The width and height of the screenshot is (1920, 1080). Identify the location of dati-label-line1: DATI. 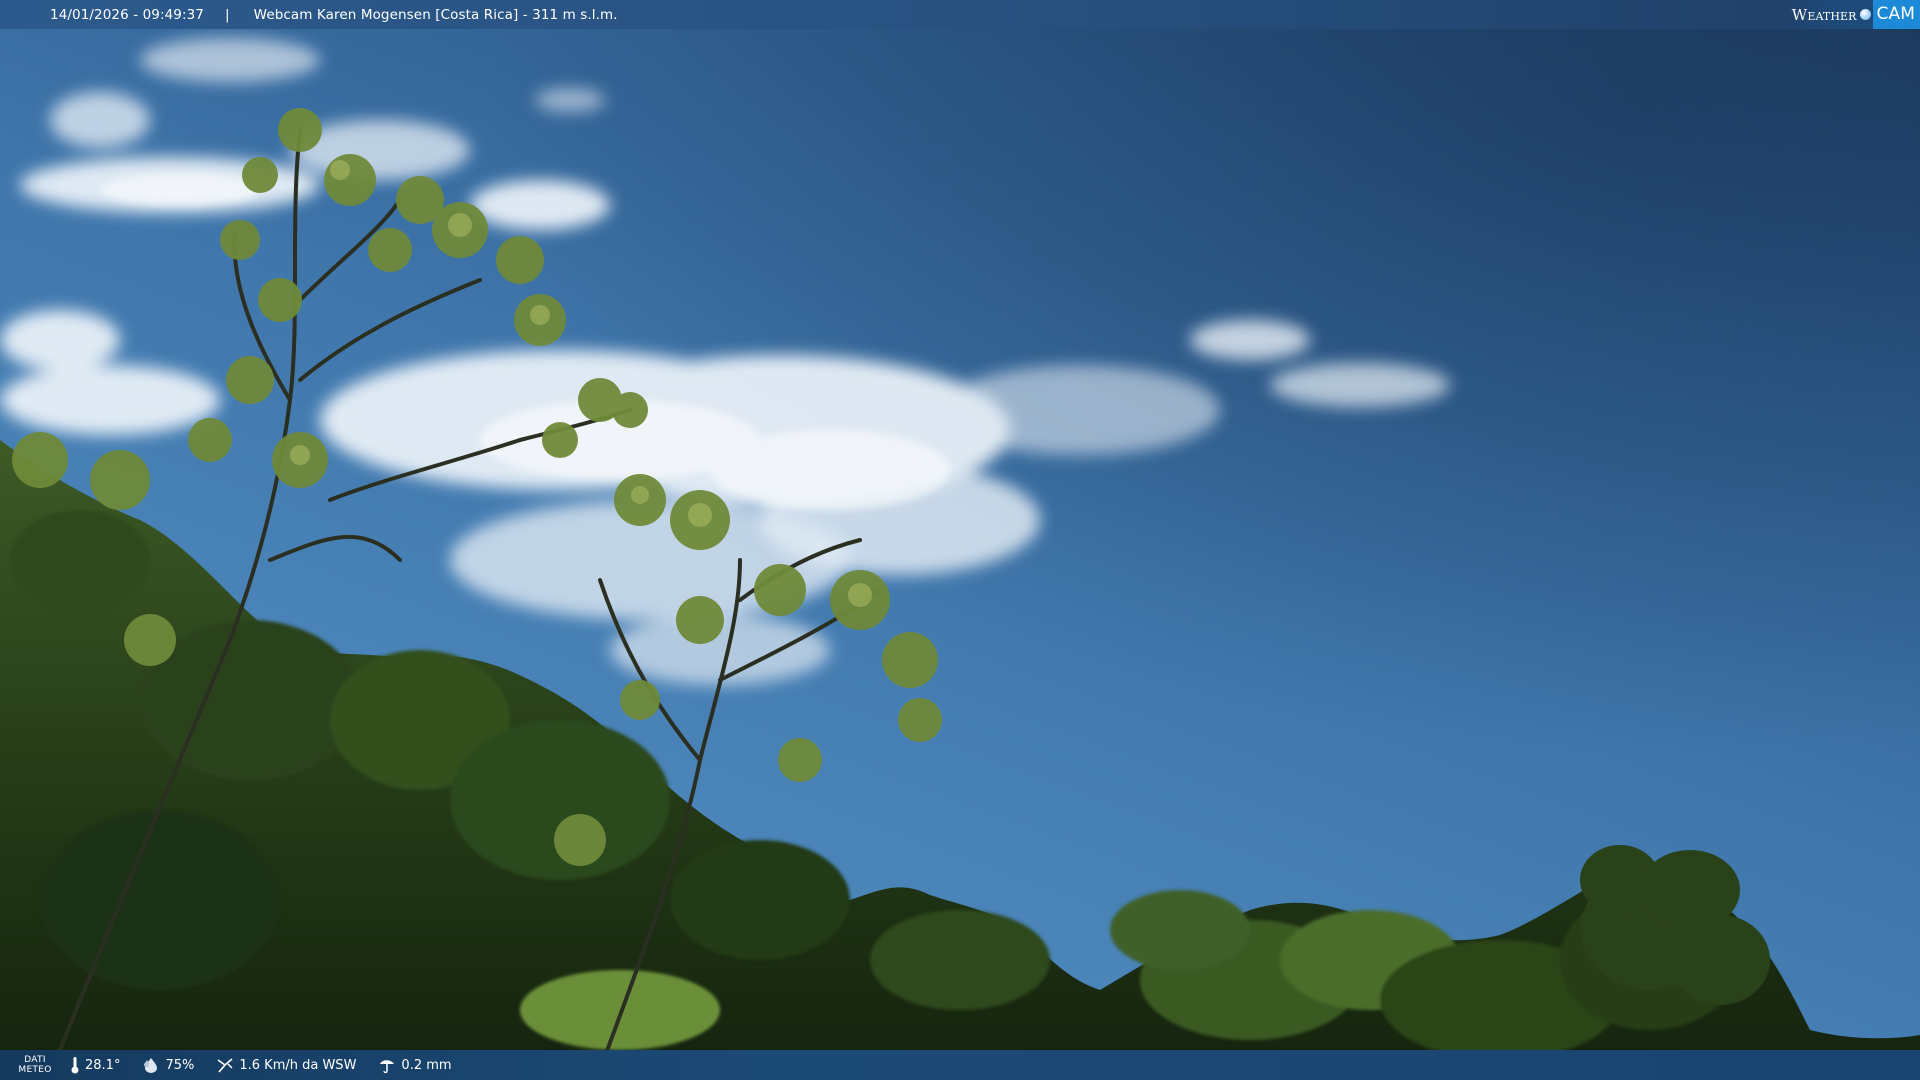
(35, 1060).